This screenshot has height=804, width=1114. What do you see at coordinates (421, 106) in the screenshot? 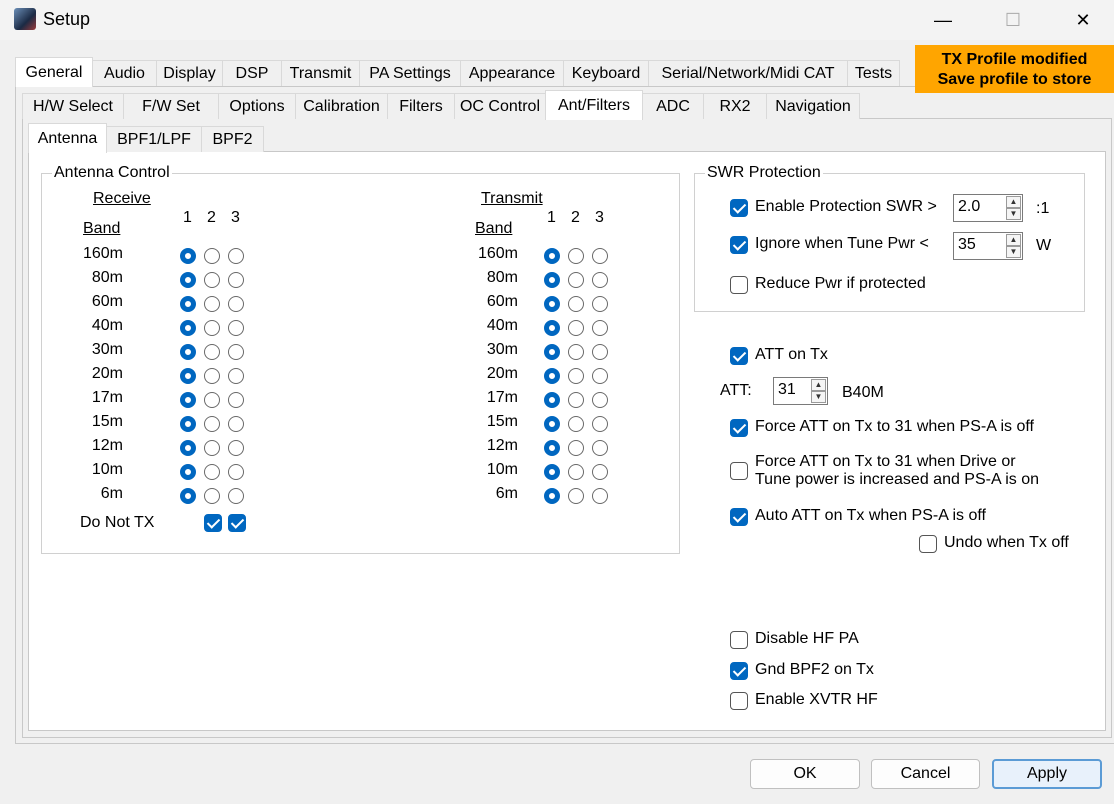
I see `tab-filters: Filters` at bounding box center [421, 106].